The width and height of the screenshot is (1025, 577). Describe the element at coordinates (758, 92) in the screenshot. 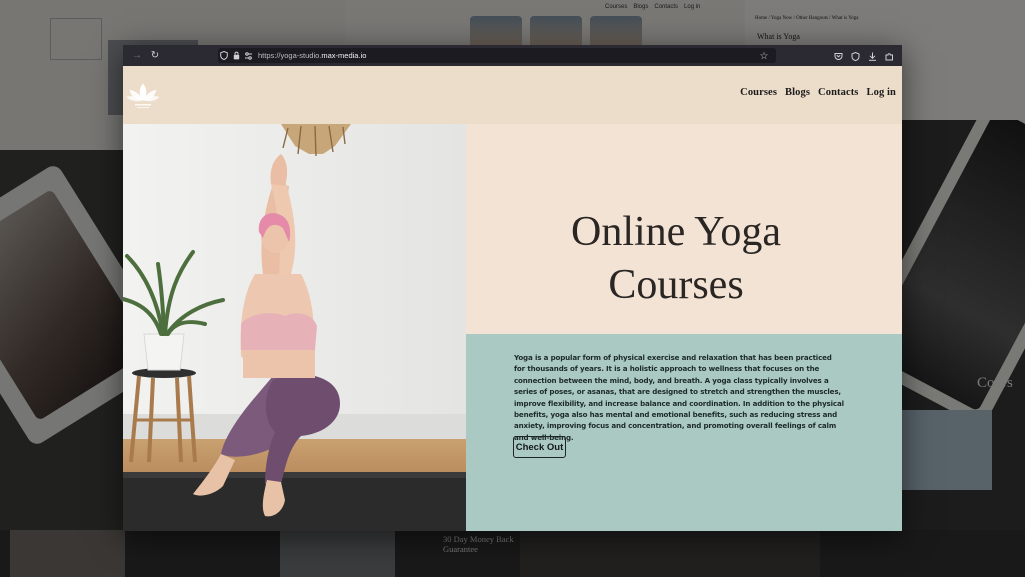

I see `nav-courses-link: Courses` at that location.